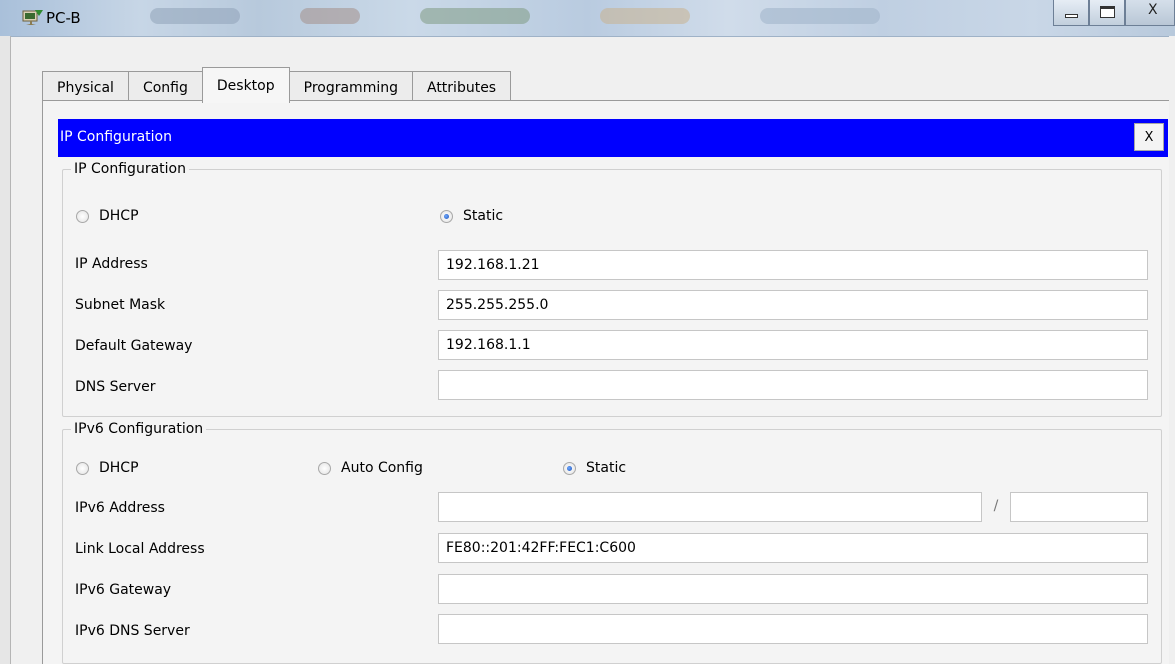  What do you see at coordinates (111, 264) in the screenshot?
I see `ip-address-label: IP Address` at bounding box center [111, 264].